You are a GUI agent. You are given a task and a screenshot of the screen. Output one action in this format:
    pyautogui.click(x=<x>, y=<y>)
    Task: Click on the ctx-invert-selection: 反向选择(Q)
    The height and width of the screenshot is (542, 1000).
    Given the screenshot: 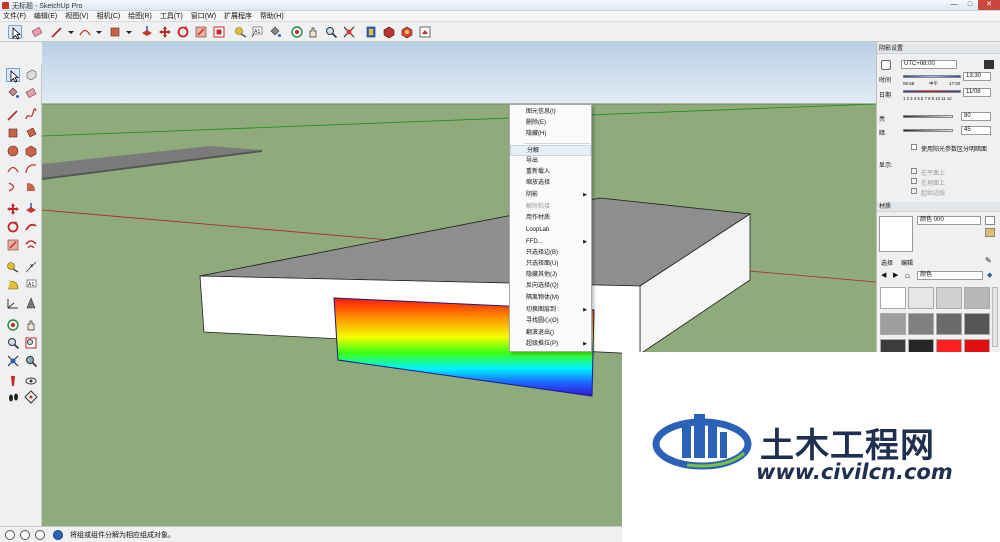 What is the action you would take?
    pyautogui.click(x=550, y=286)
    